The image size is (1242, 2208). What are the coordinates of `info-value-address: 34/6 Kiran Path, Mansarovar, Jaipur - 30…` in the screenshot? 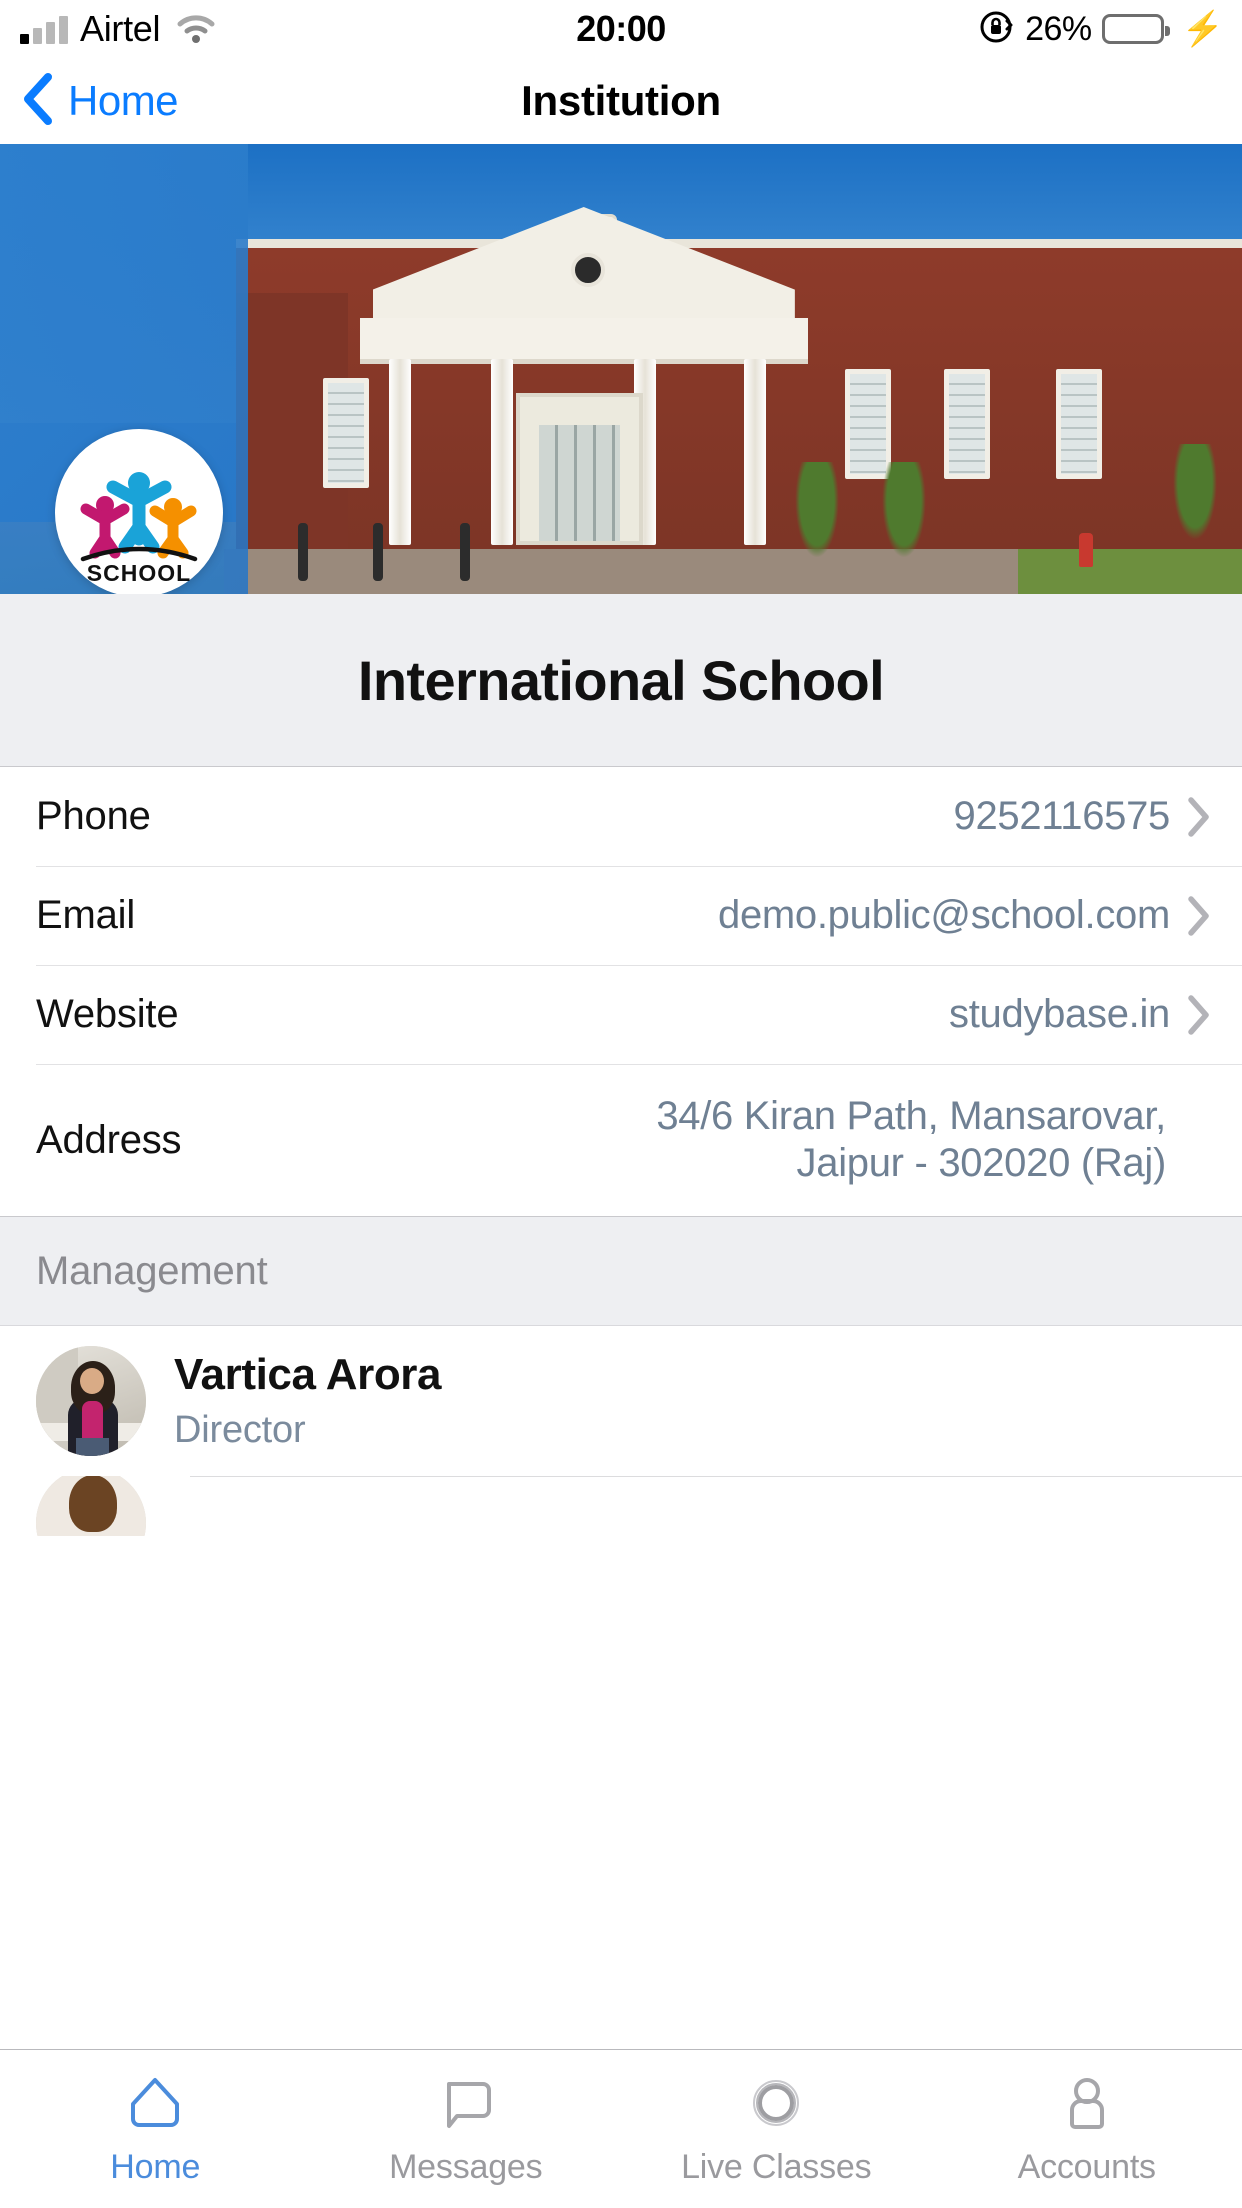 It's located at (934, 1140).